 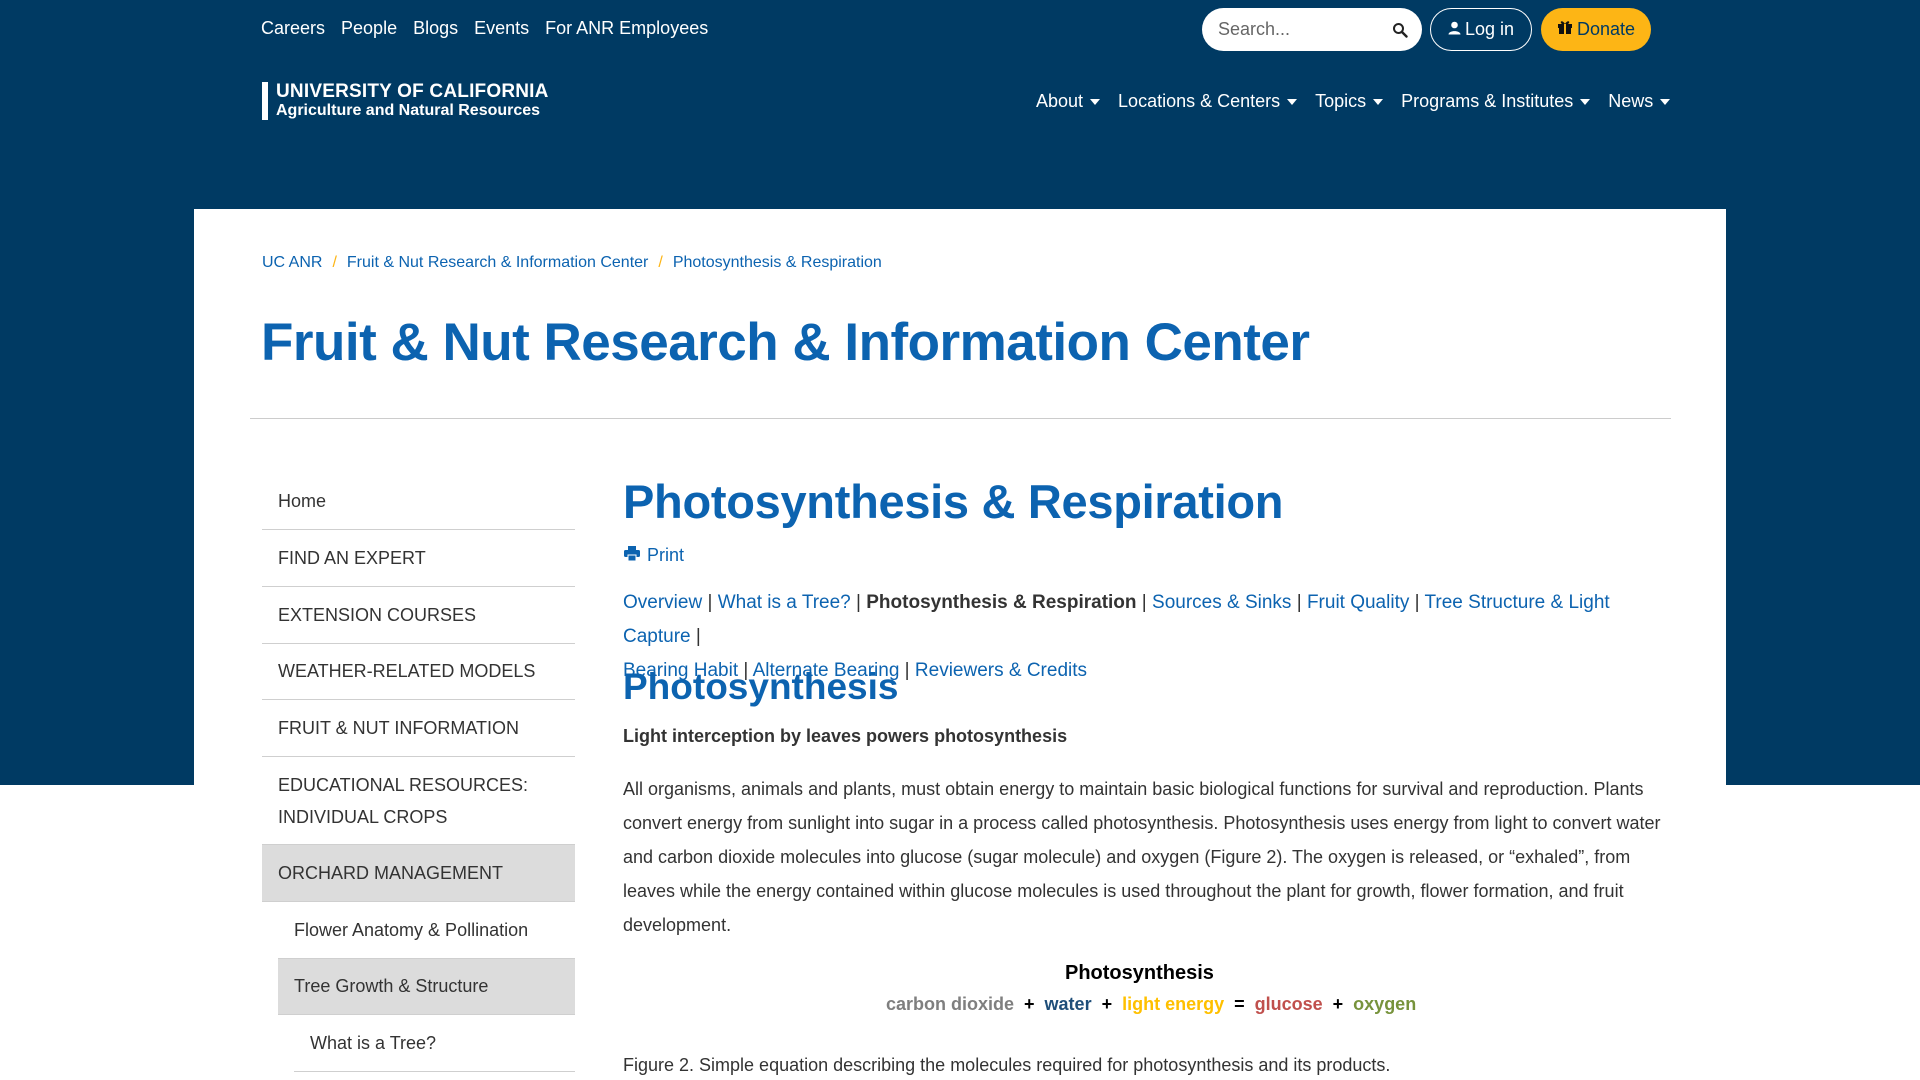 What do you see at coordinates (1001, 602) in the screenshot?
I see `subnav-current: Photosynthesis & Respiration` at bounding box center [1001, 602].